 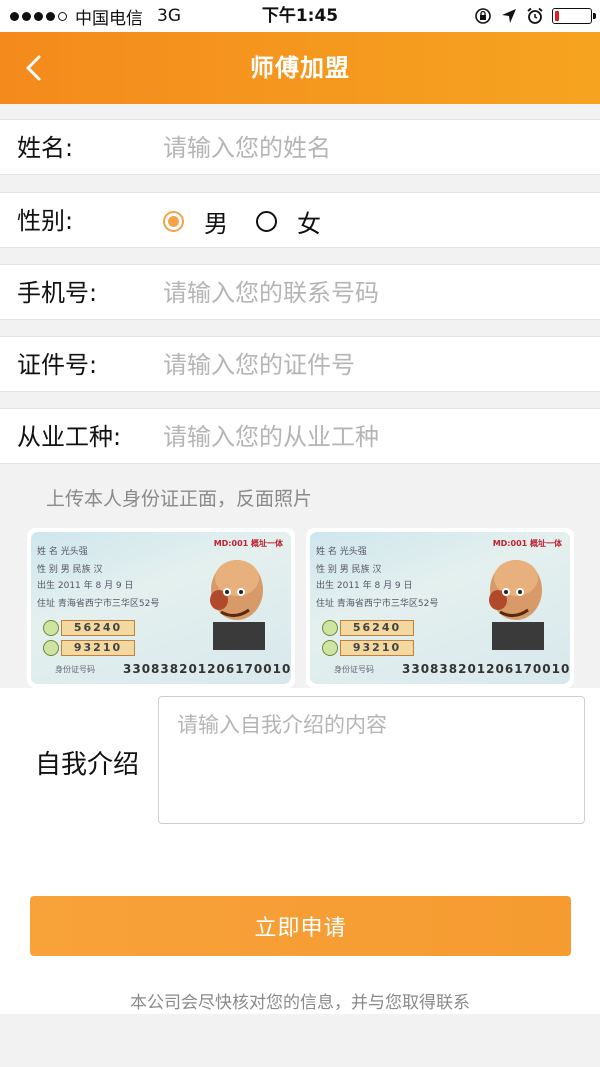 I want to click on status-right, so click(x=535, y=16).